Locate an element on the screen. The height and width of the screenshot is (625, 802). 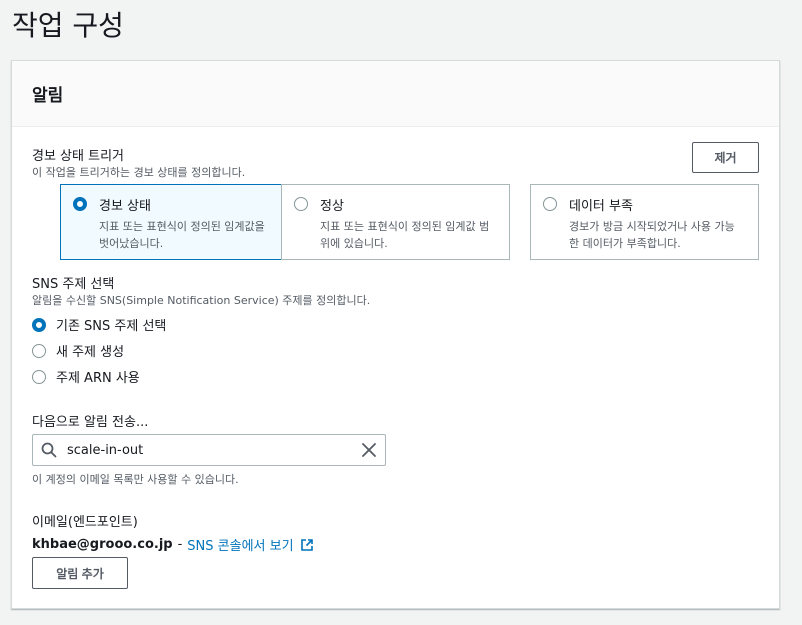
topic-search-input: scale-in-out is located at coordinates (209, 450).